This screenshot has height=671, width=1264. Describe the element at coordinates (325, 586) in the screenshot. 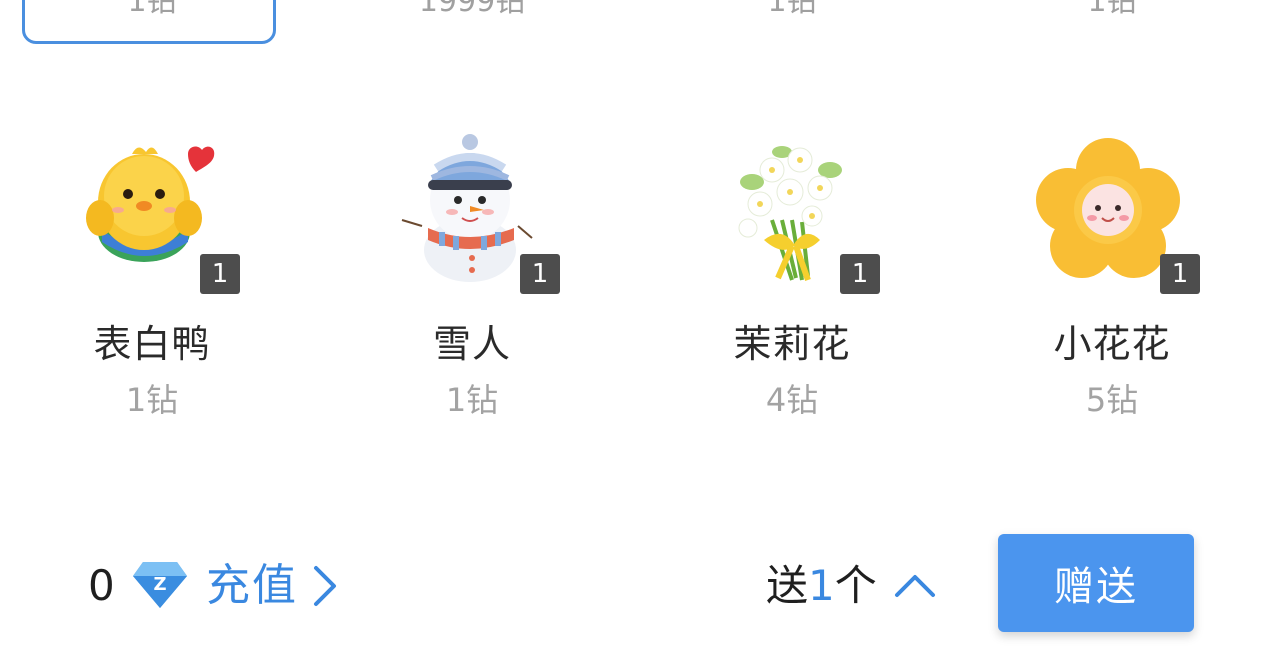

I see `chevron-right-icon` at that location.